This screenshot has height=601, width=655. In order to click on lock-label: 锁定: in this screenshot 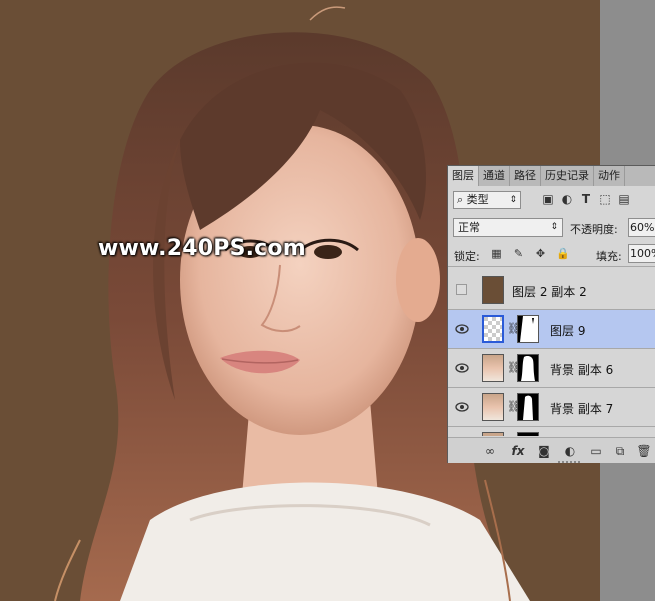, I will do `click(467, 256)`.